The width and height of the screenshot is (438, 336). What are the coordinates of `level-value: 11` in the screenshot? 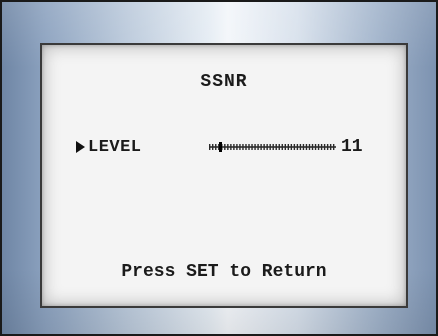 It's located at (352, 147).